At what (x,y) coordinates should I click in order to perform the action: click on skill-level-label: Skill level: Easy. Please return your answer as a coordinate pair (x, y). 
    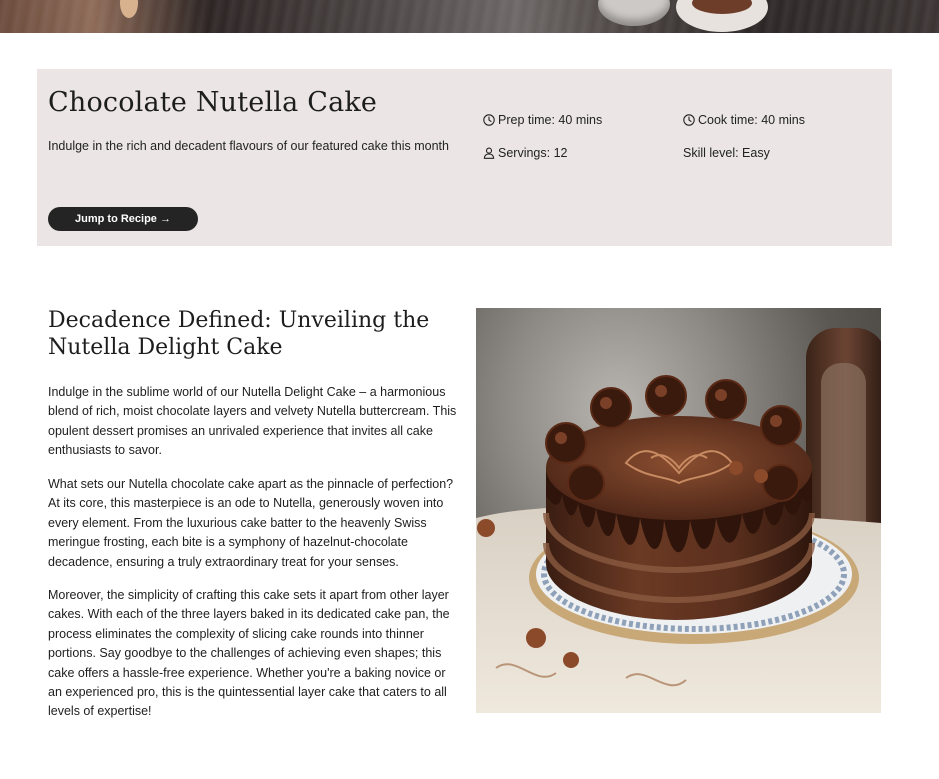
    Looking at the image, I should click on (726, 153).